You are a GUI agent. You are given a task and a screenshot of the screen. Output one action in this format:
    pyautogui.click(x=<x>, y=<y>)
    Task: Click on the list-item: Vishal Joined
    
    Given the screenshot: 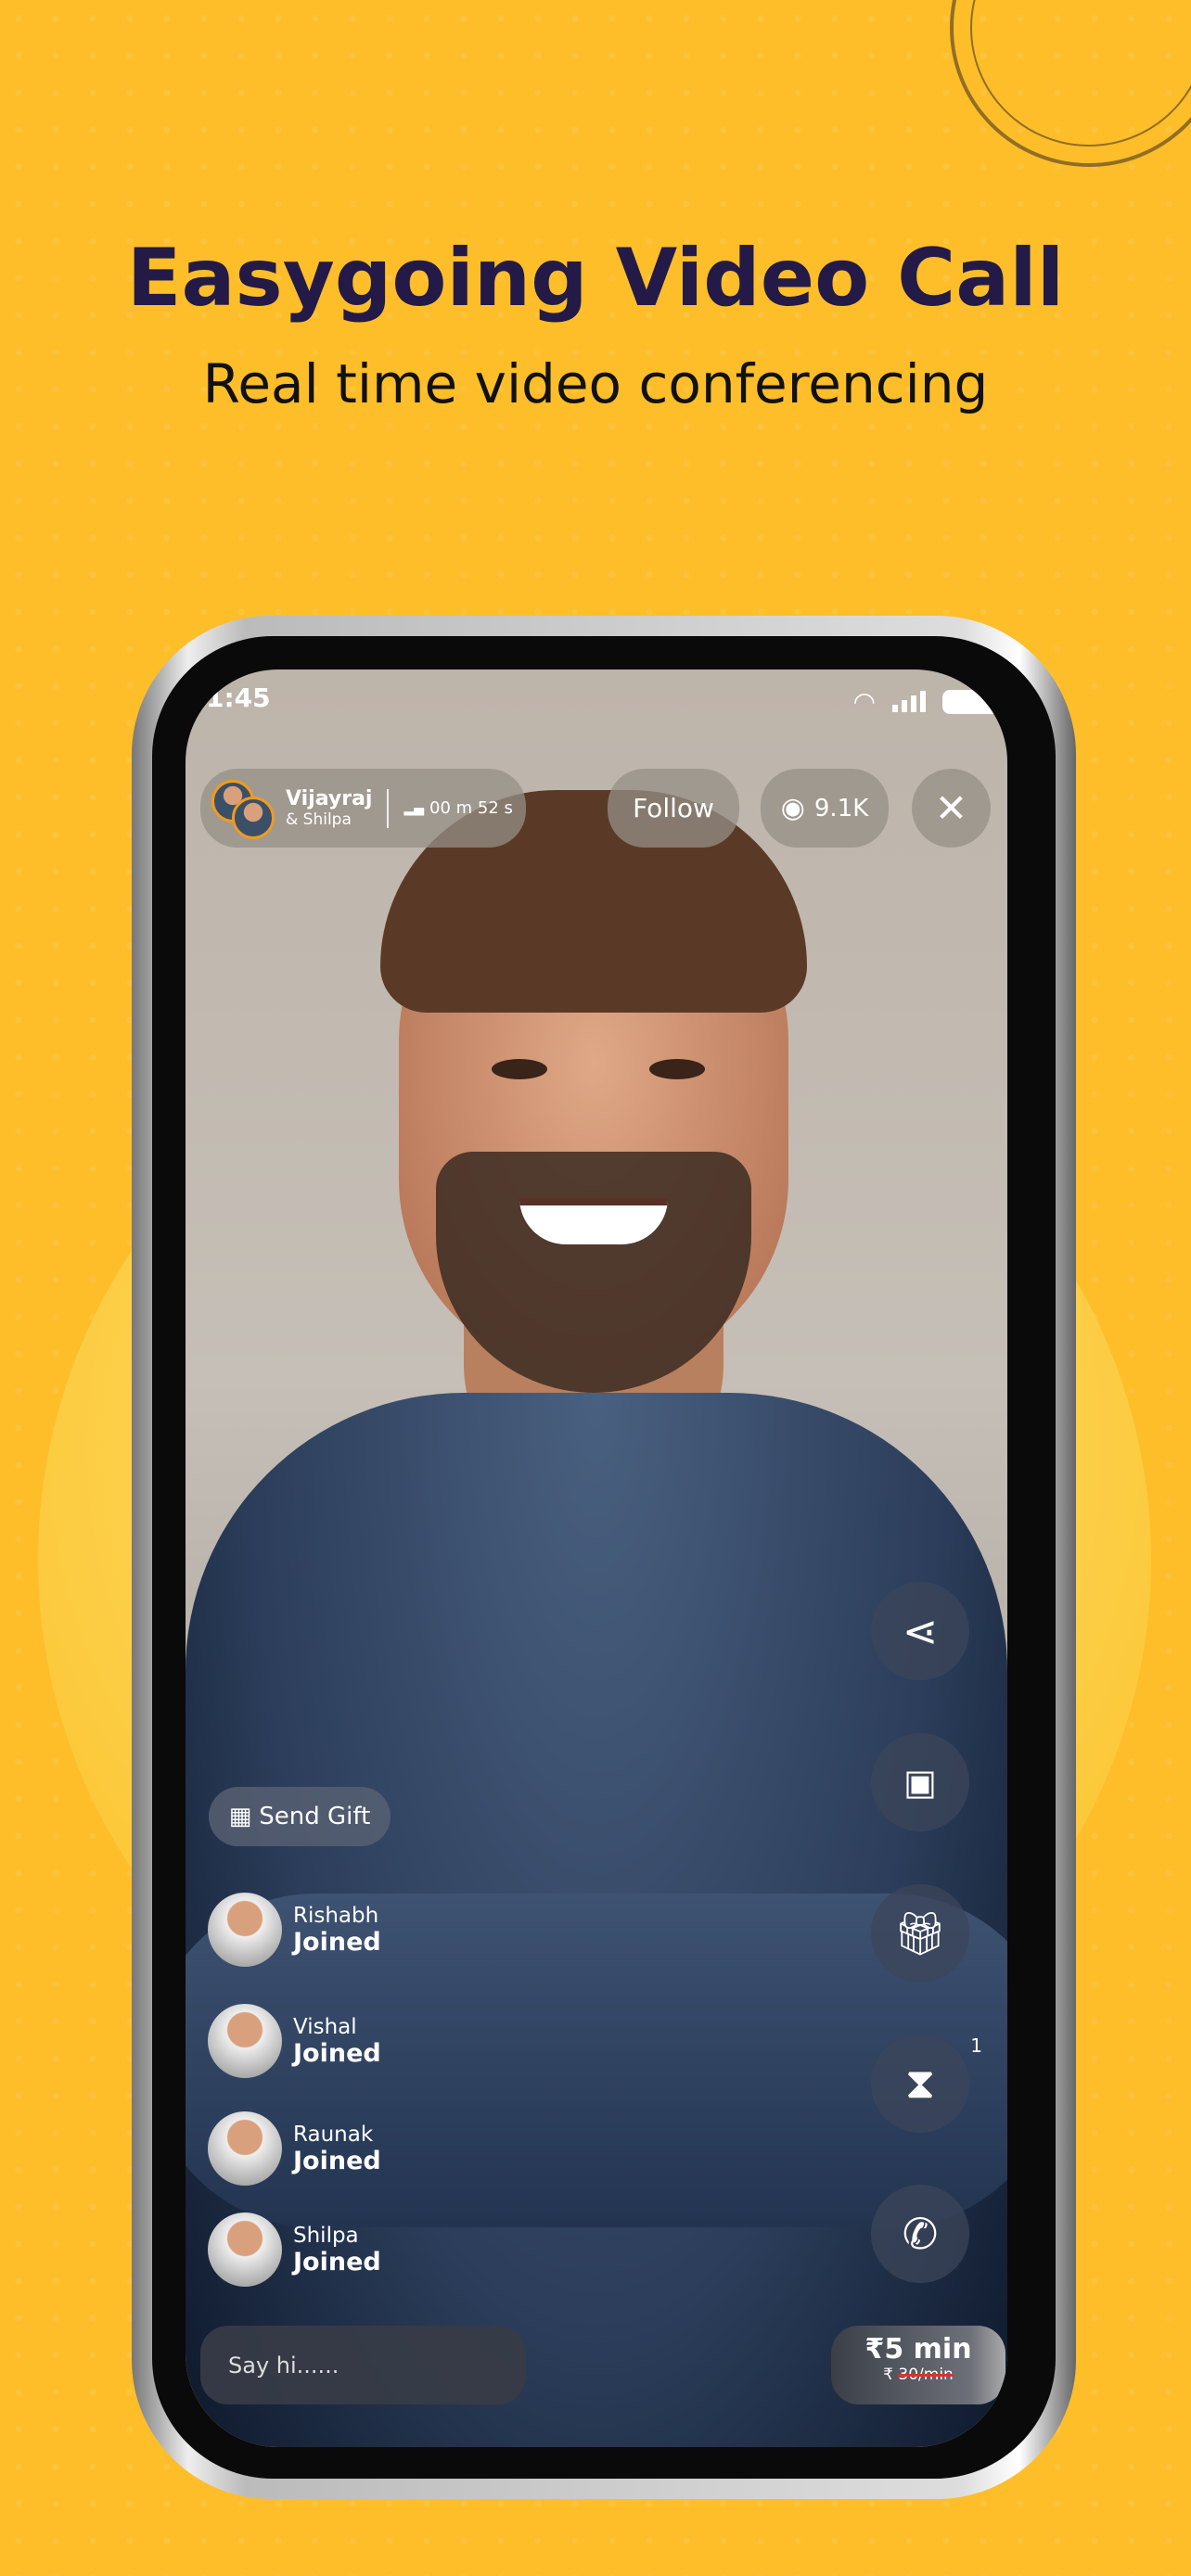 What is the action you would take?
    pyautogui.click(x=295, y=2041)
    